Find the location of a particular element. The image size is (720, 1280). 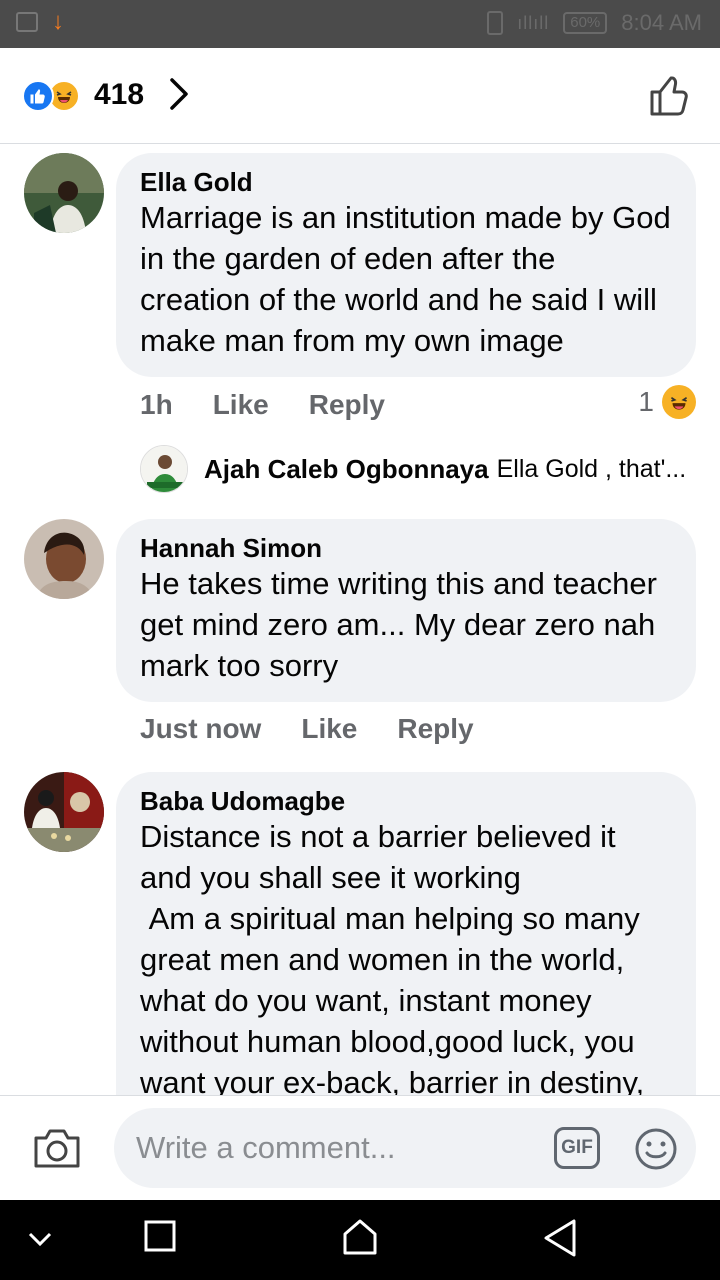

status-bar: ↓ ıllıll 60% 8:04 AM is located at coordinates (360, 24).